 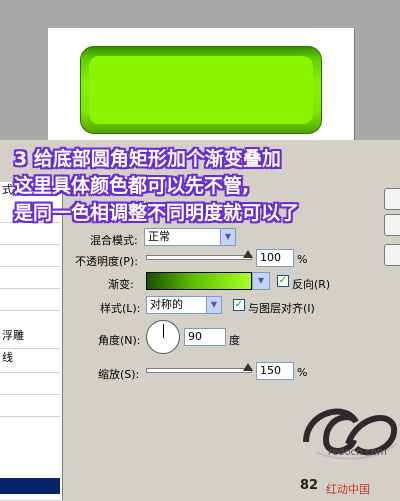 I want to click on watermark-number: 82, so click(x=309, y=485).